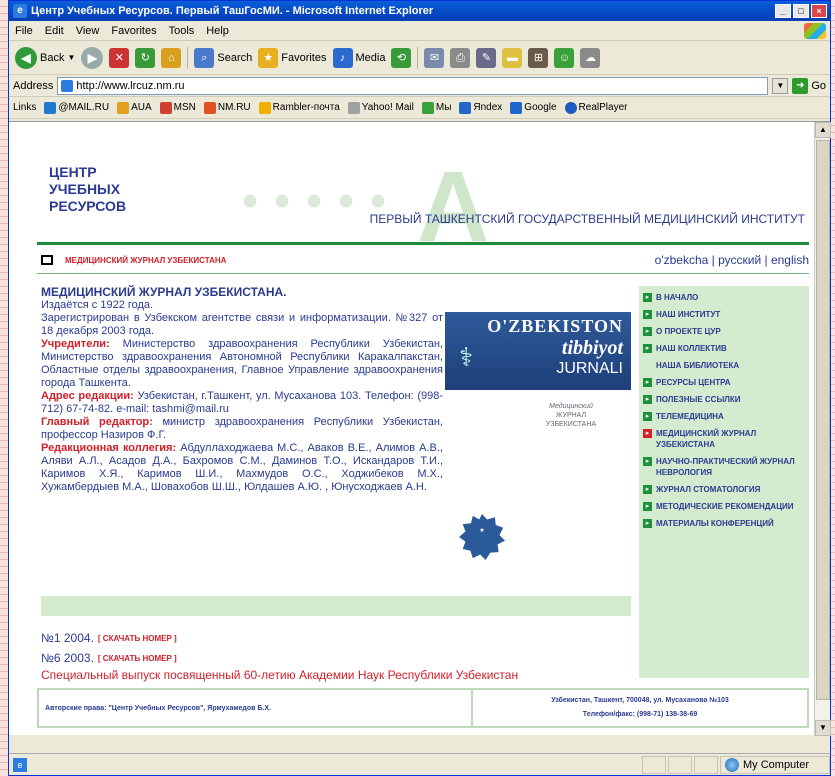 The width and height of the screenshot is (835, 776). What do you see at coordinates (724, 348) in the screenshot?
I see `sidebar-item-team: ▸ НАШ КОЛЛЕКТИВ` at bounding box center [724, 348].